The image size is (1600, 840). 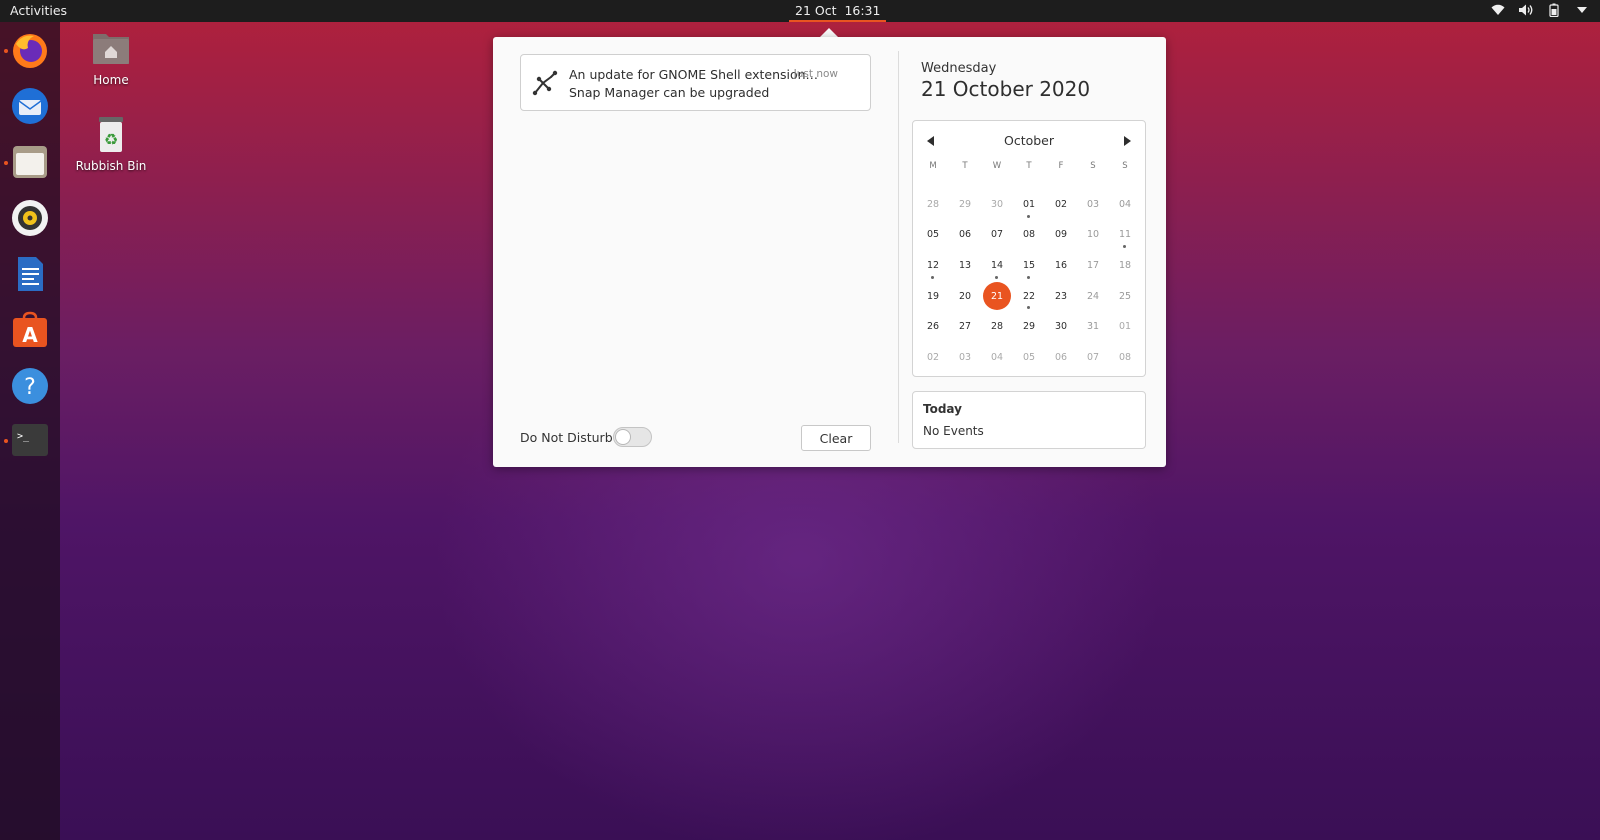 What do you see at coordinates (632, 437) in the screenshot?
I see `do-not-disturb-toggle` at bounding box center [632, 437].